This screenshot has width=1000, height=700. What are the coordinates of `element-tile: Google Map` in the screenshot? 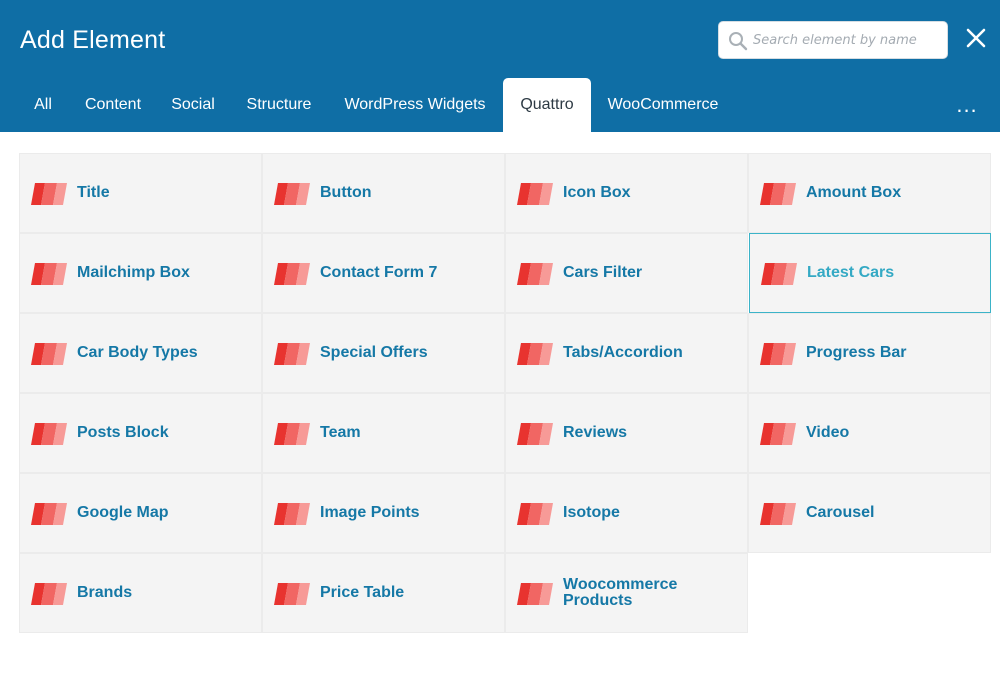 It's located at (140, 513).